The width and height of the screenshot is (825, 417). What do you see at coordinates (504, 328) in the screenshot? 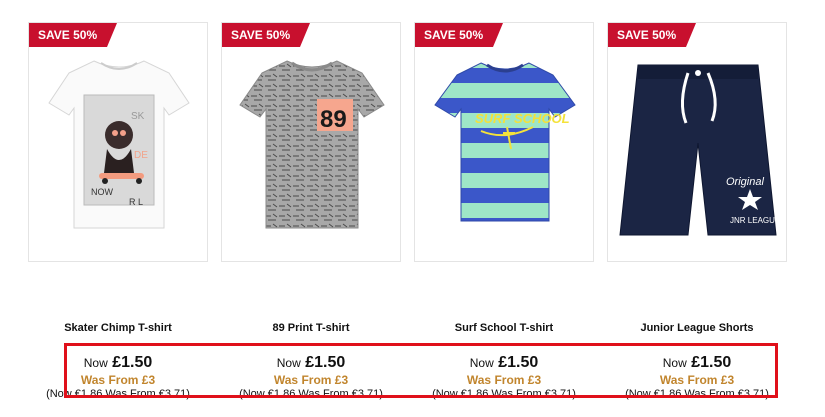
I see `product-title: Surf School T-shirt` at bounding box center [504, 328].